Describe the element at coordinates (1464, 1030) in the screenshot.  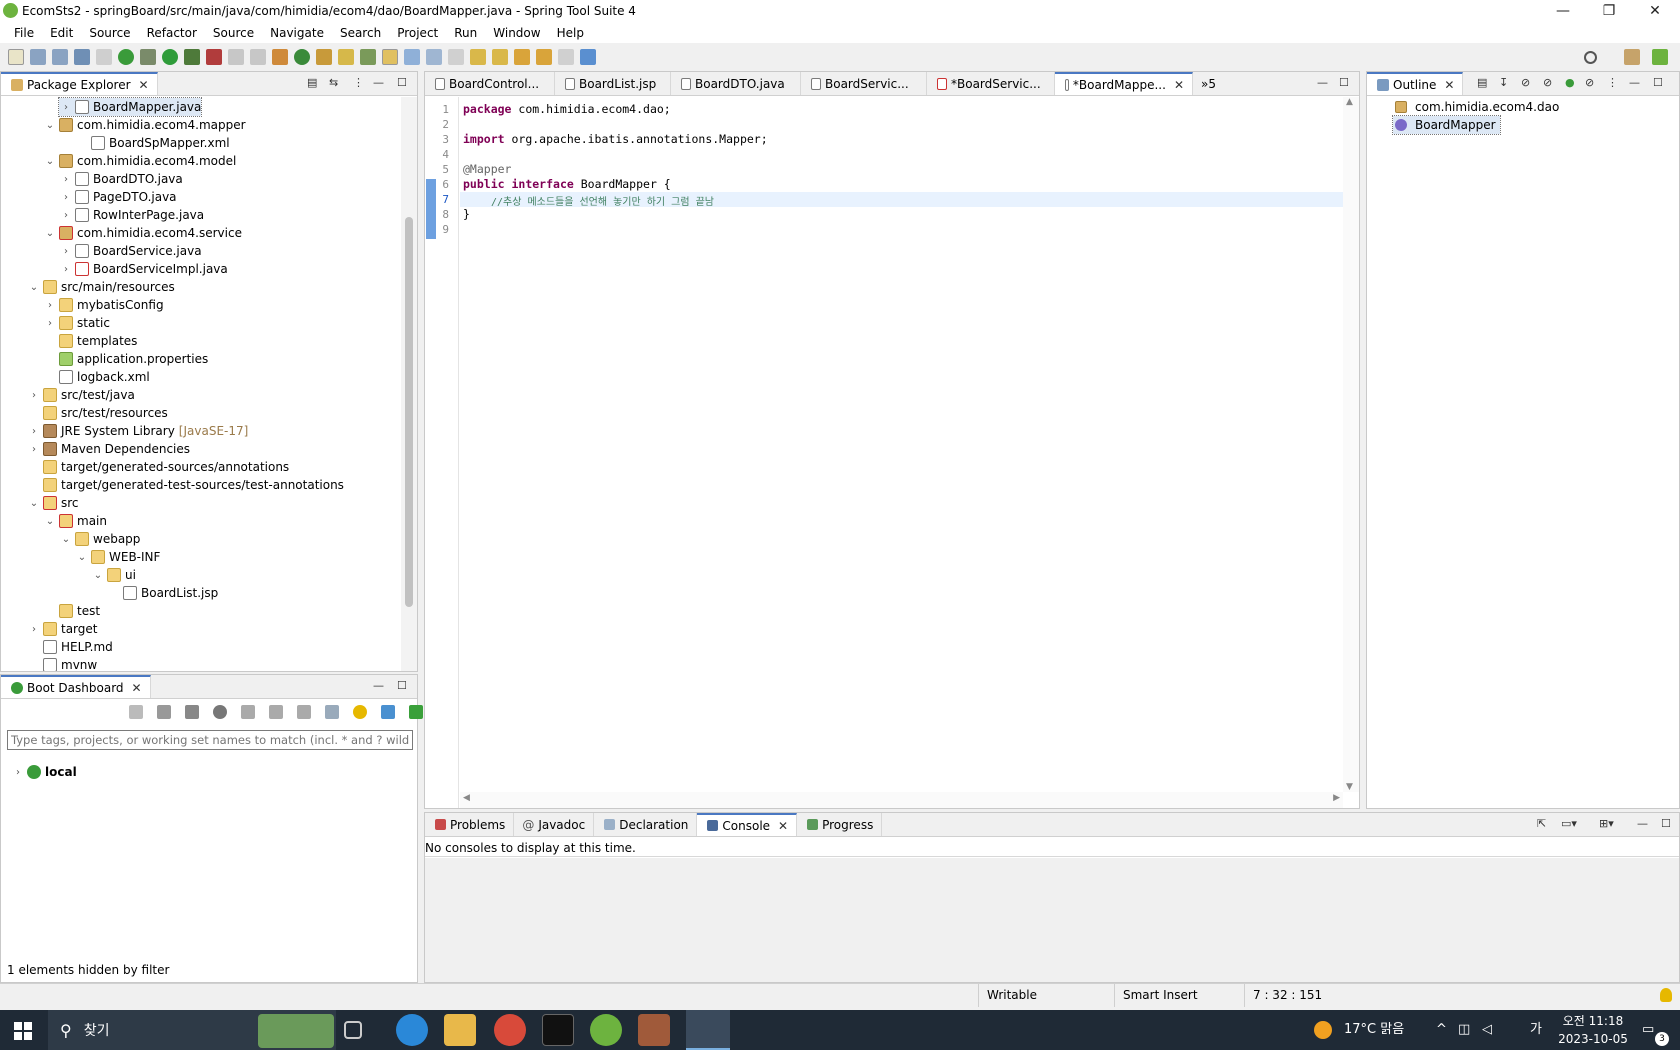
I see `network-icon: ◫` at that location.